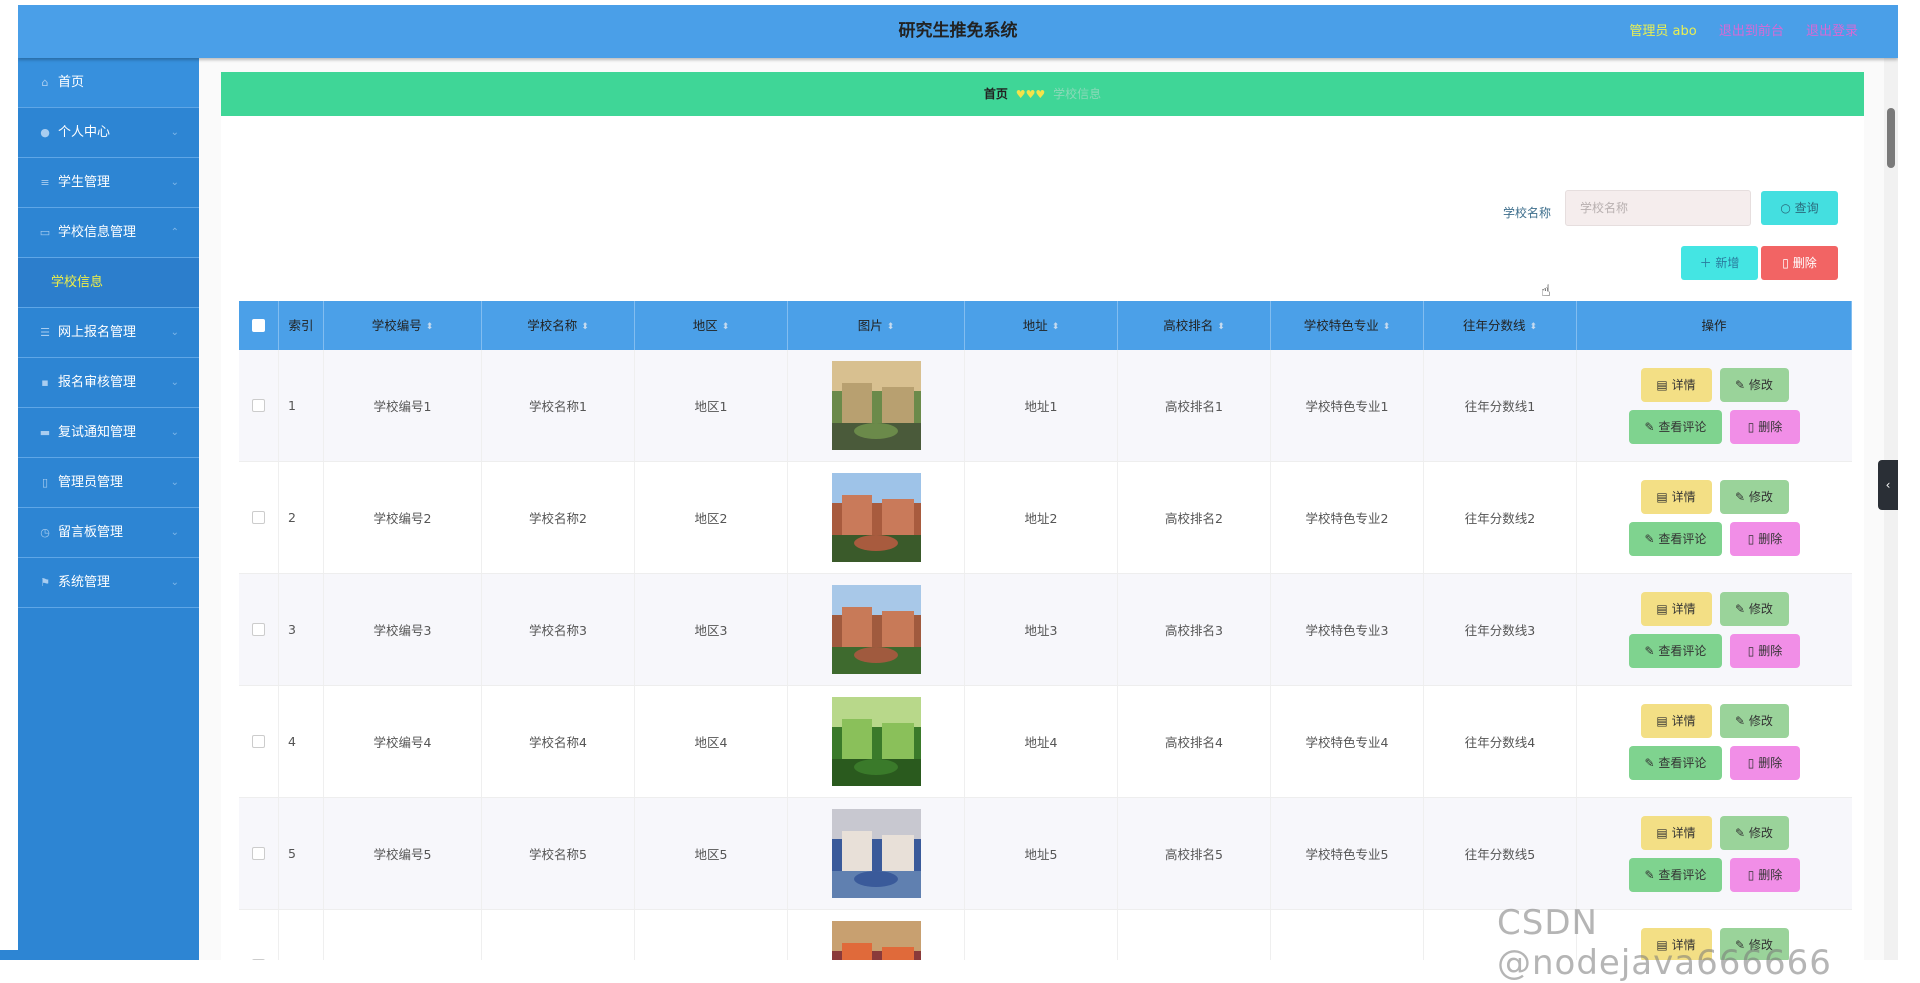 The width and height of the screenshot is (1920, 983). Describe the element at coordinates (84, 132) in the screenshot. I see `sidebar-item-label: 个人中心` at that location.